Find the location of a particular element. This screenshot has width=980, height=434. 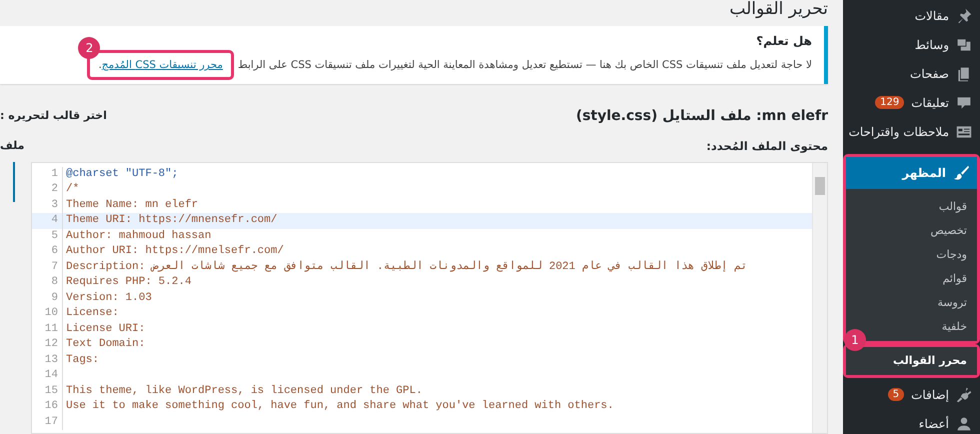

page-title: تحرير القوالب is located at coordinates (778, 10).